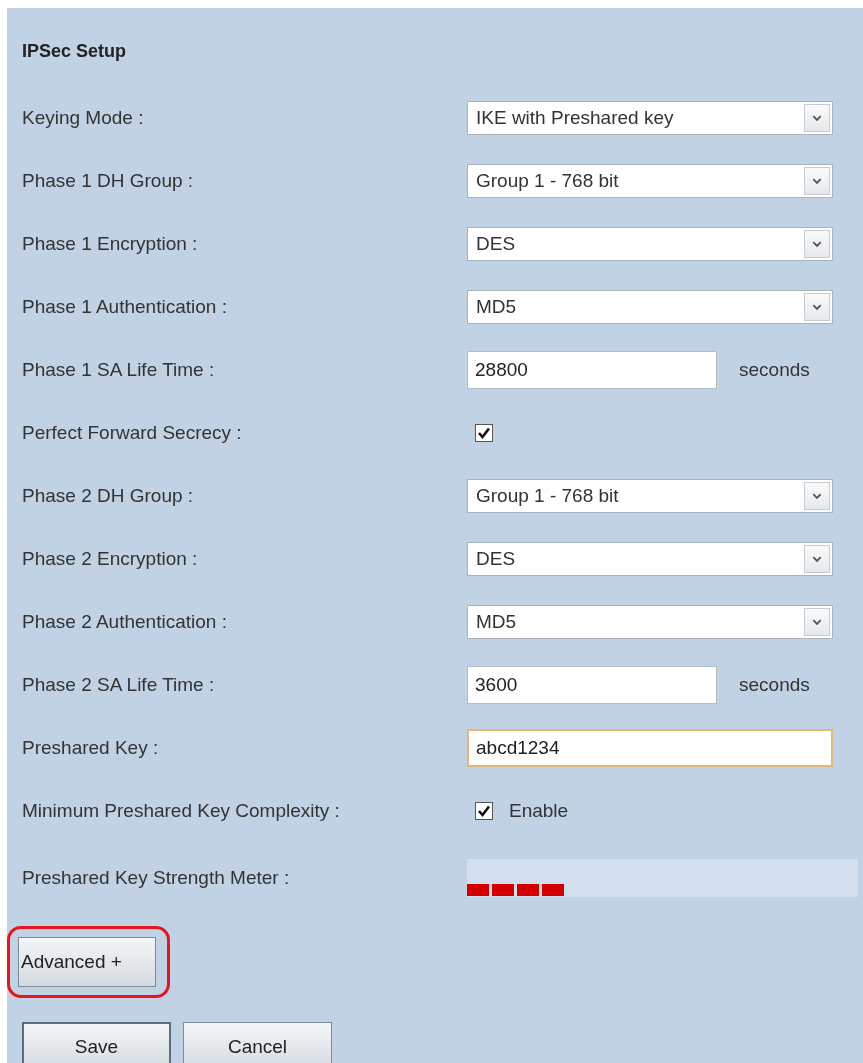 Image resolution: width=863 pixels, height=1063 pixels. What do you see at coordinates (110, 243) in the screenshot?
I see `field-label: Phase 1 Encryption :` at bounding box center [110, 243].